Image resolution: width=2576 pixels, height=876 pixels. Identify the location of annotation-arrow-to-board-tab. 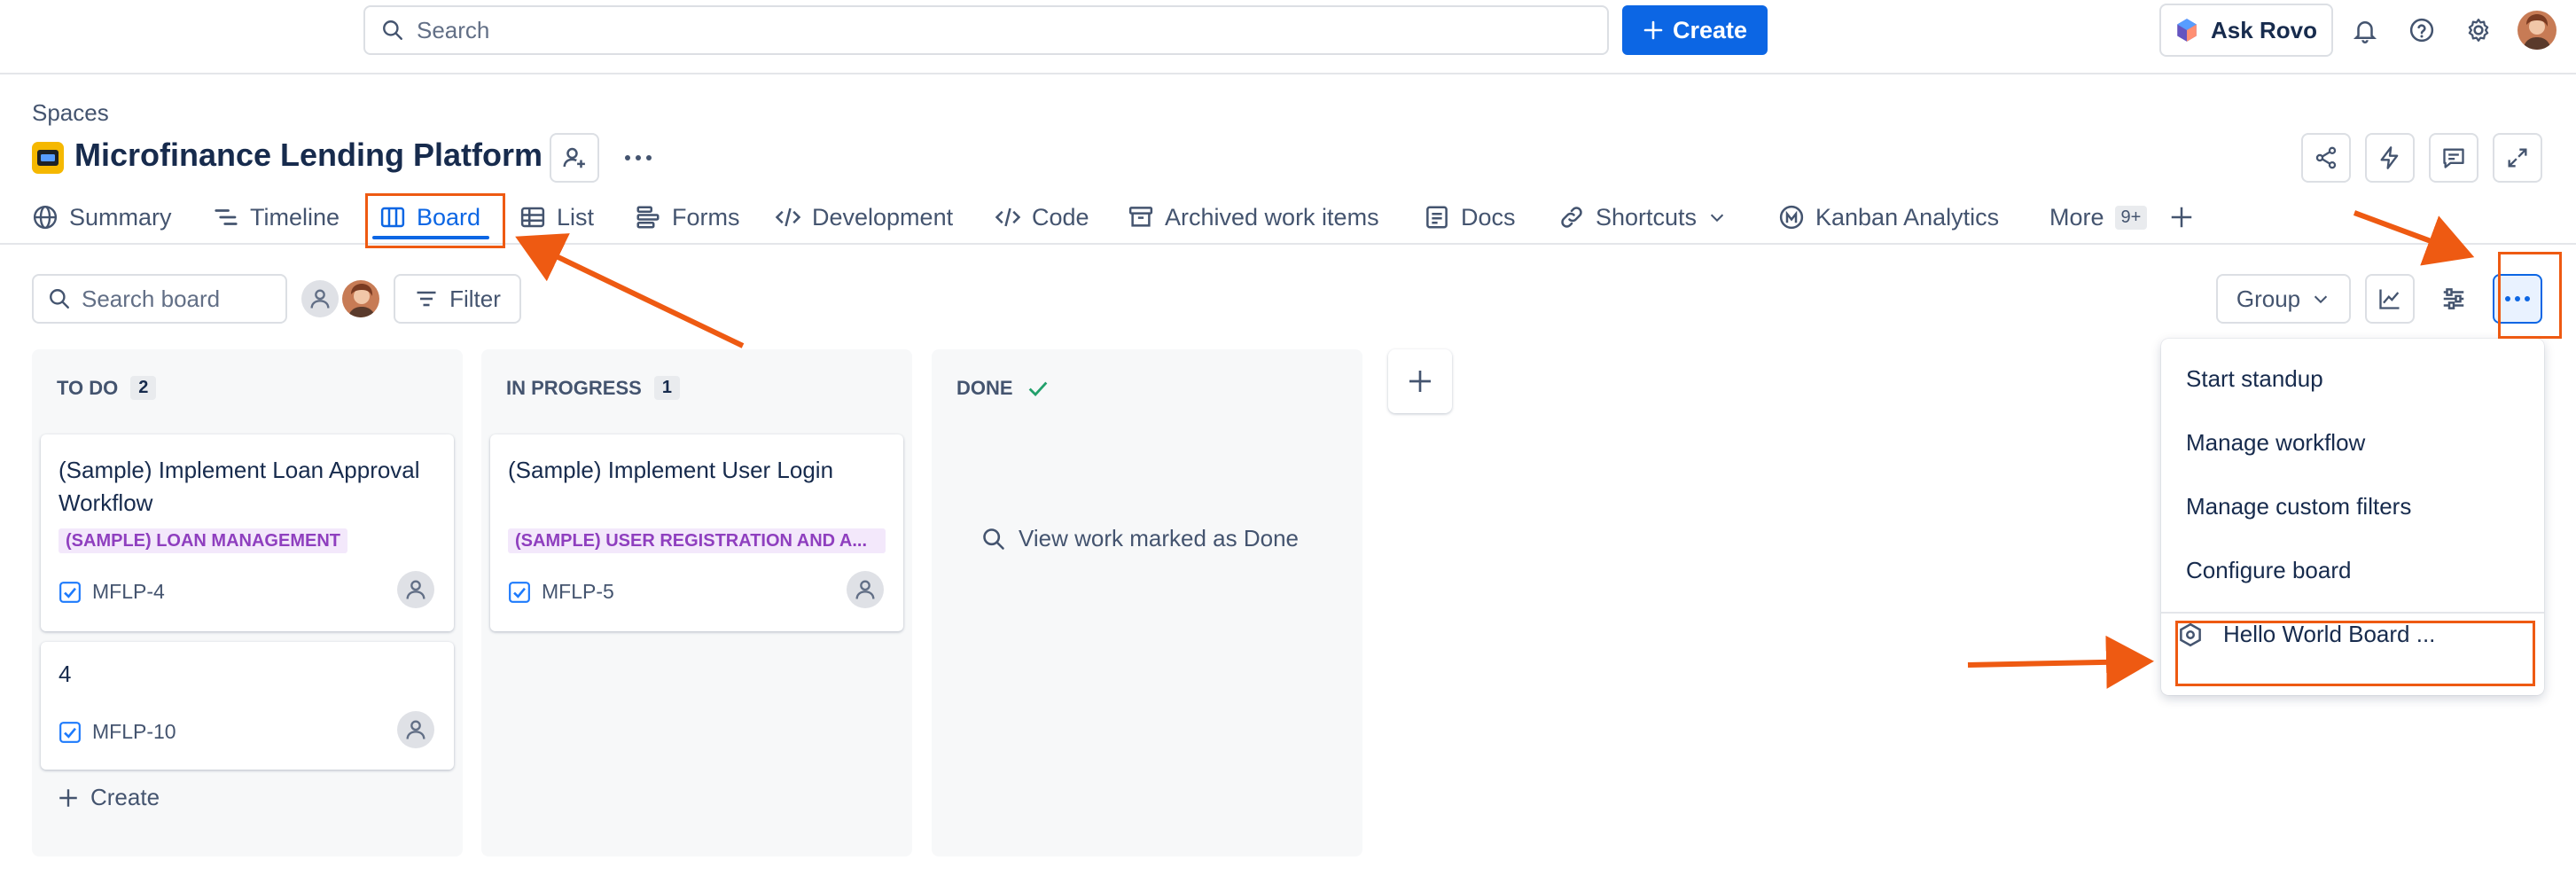
(630, 290).